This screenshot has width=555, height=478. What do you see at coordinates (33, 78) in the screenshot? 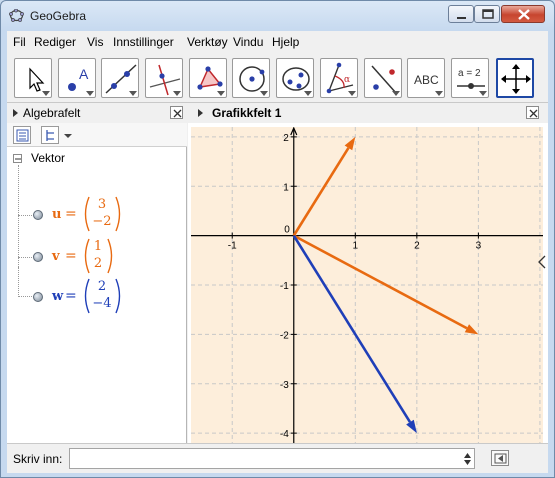
I see `move-tool-button` at bounding box center [33, 78].